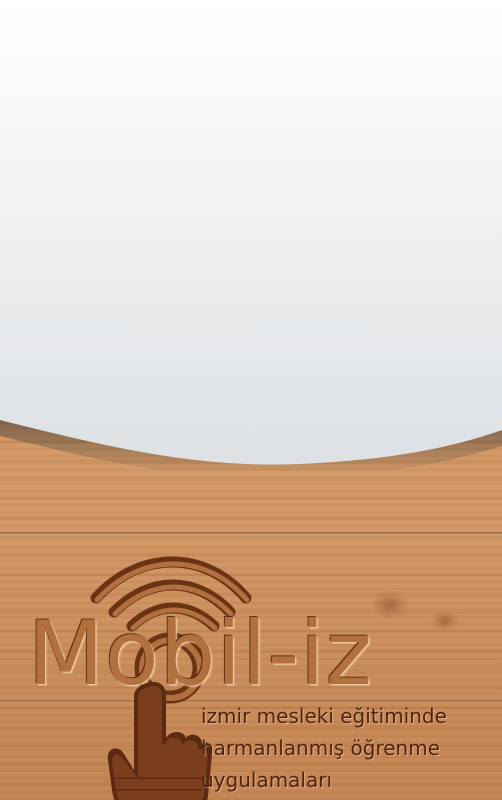 This screenshot has width=502, height=800. I want to click on tagline-line-3: uygulamaları, so click(267, 780).